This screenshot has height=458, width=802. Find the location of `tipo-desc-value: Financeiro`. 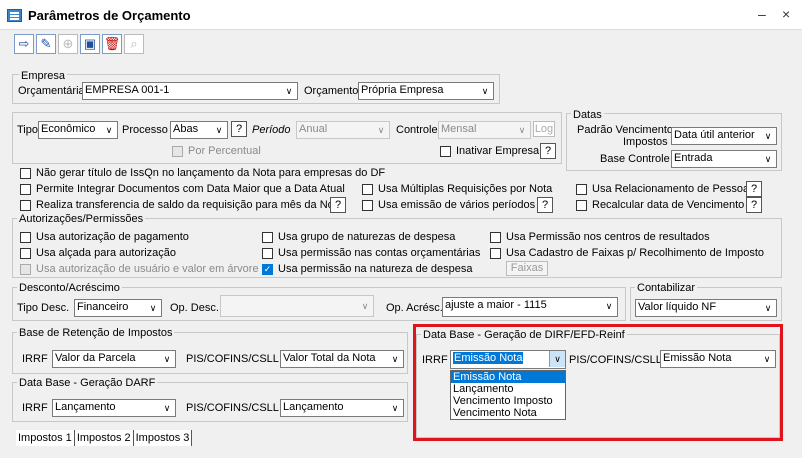

tipo-desc-value: Financeiro is located at coordinates (103, 307).